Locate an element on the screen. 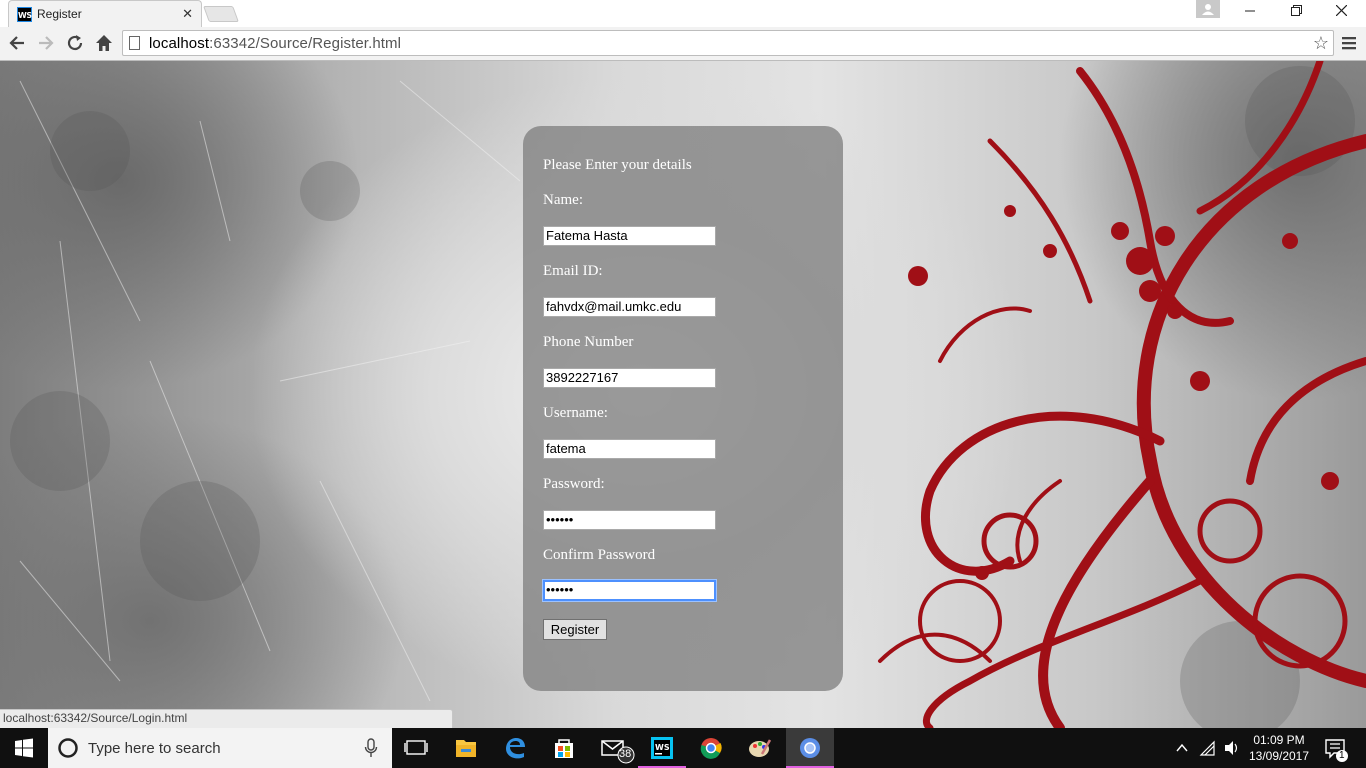 The width and height of the screenshot is (1366, 768). address-bar: localhost:63342/Source/Register.html ☆ is located at coordinates (728, 43).